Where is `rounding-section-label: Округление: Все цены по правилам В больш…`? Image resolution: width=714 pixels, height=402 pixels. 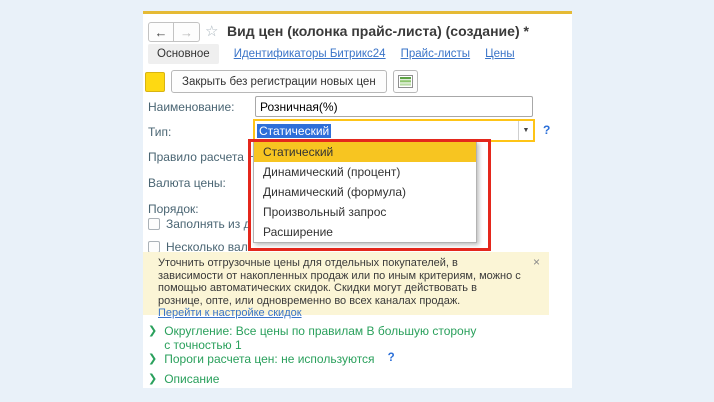 rounding-section-label: Округление: Все цены по правилам В больш… is located at coordinates (320, 338).